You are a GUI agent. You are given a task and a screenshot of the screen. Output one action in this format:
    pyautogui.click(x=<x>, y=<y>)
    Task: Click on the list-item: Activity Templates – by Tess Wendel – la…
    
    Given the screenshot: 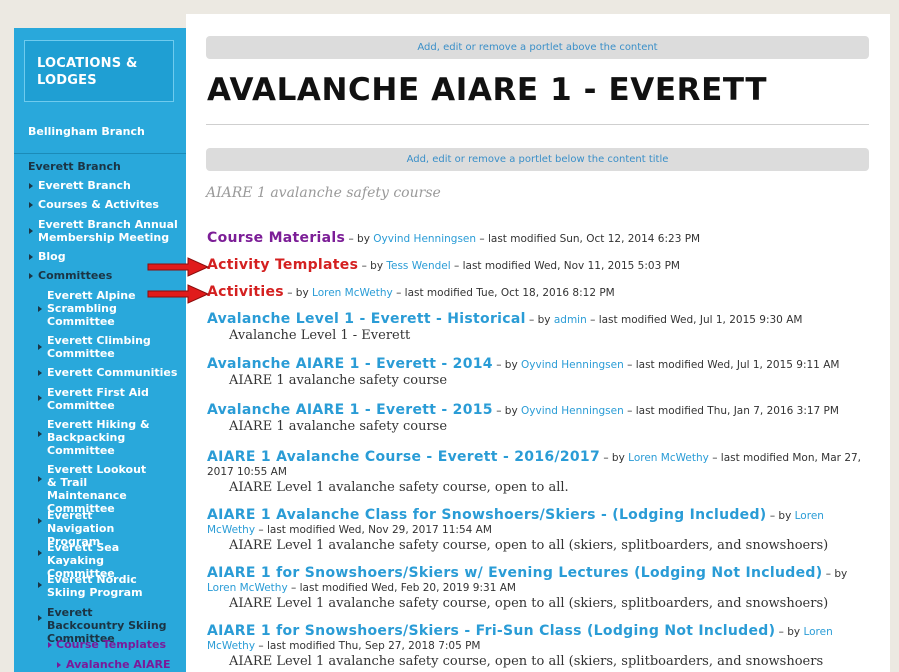 What is the action you would take?
    pyautogui.click(x=537, y=265)
    